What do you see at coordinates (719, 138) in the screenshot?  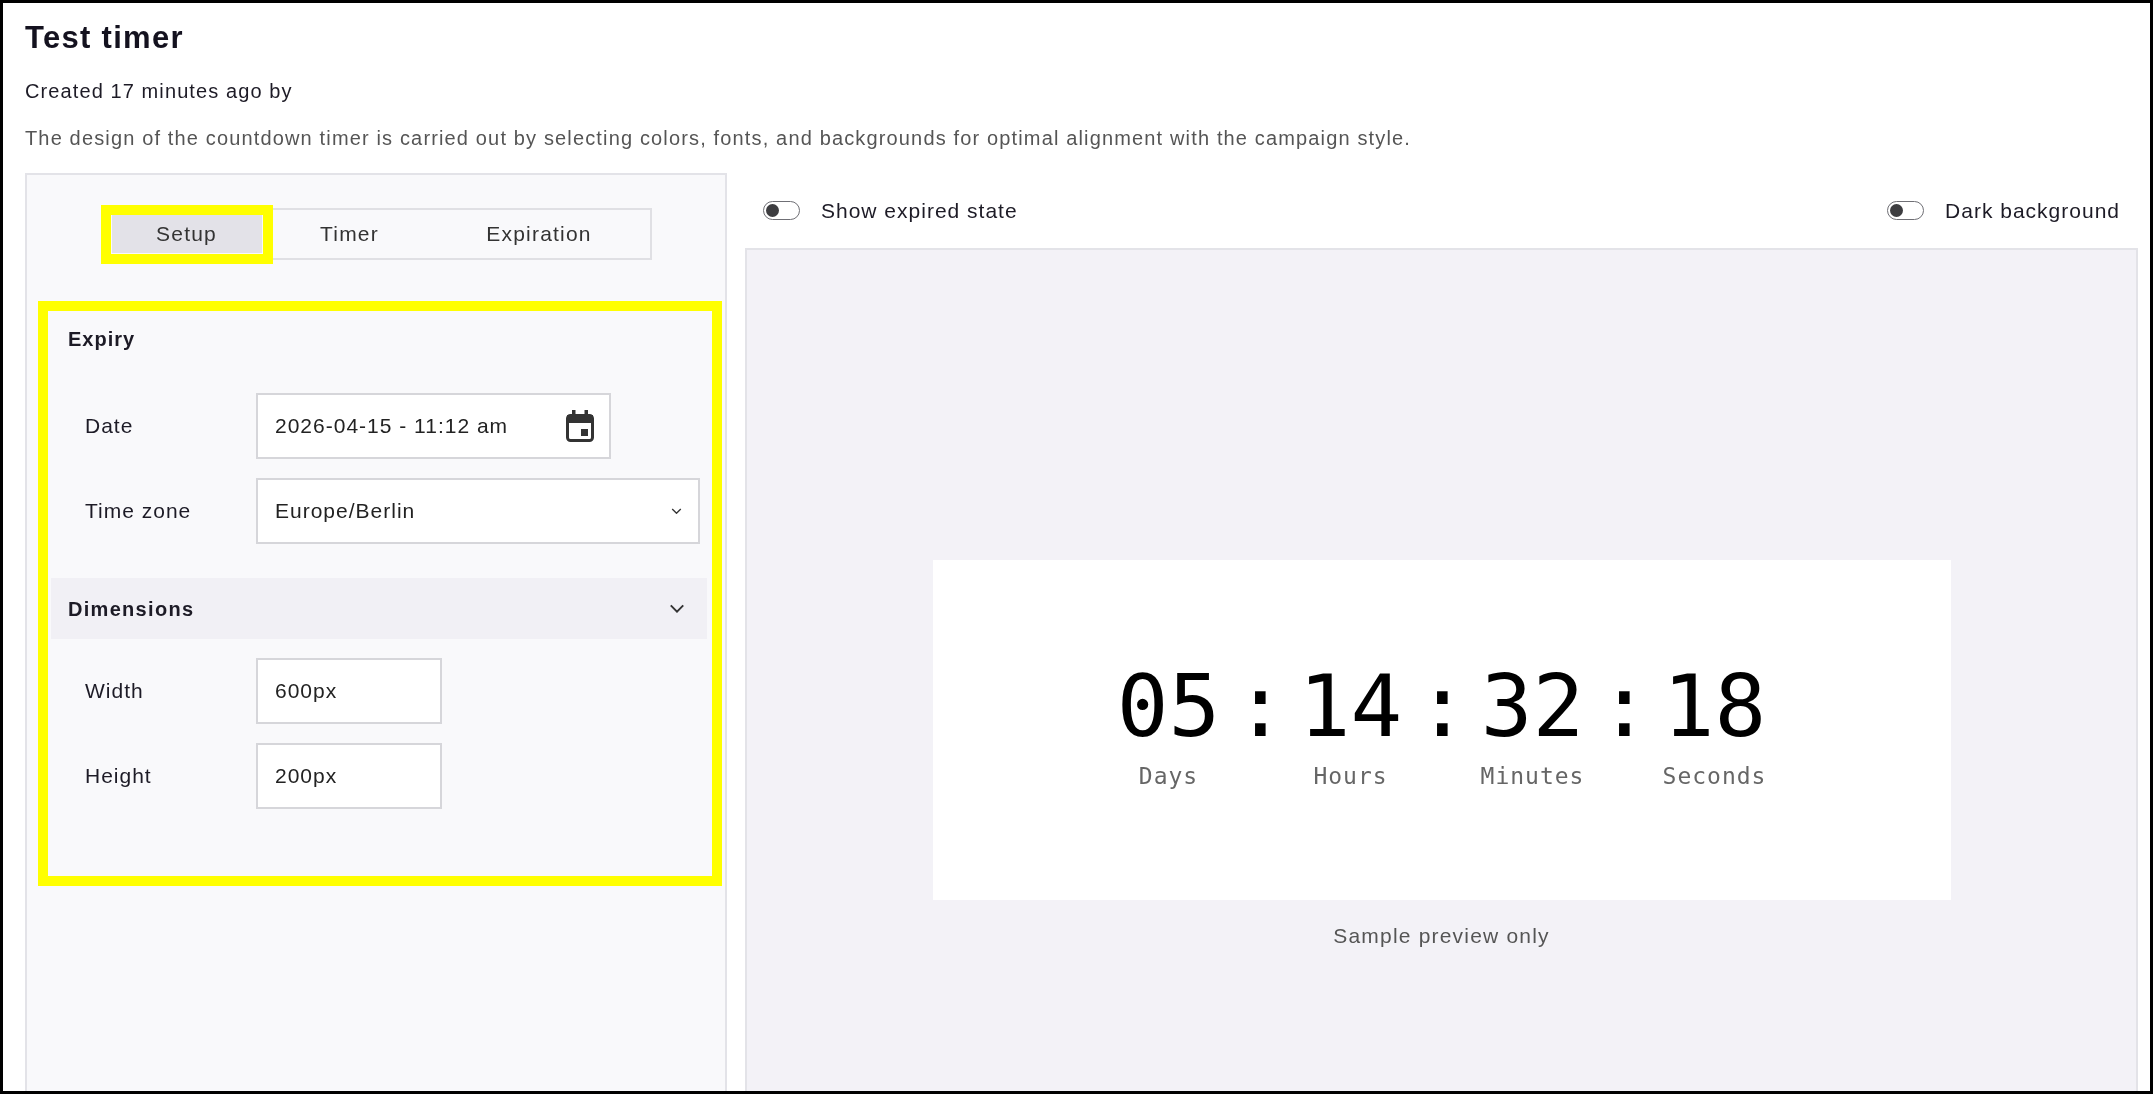 I see `description-text: The design of the countdown timer is carried out by selecting colors, fonts, and backgrounds for optimal alignment with the campaign style.` at bounding box center [719, 138].